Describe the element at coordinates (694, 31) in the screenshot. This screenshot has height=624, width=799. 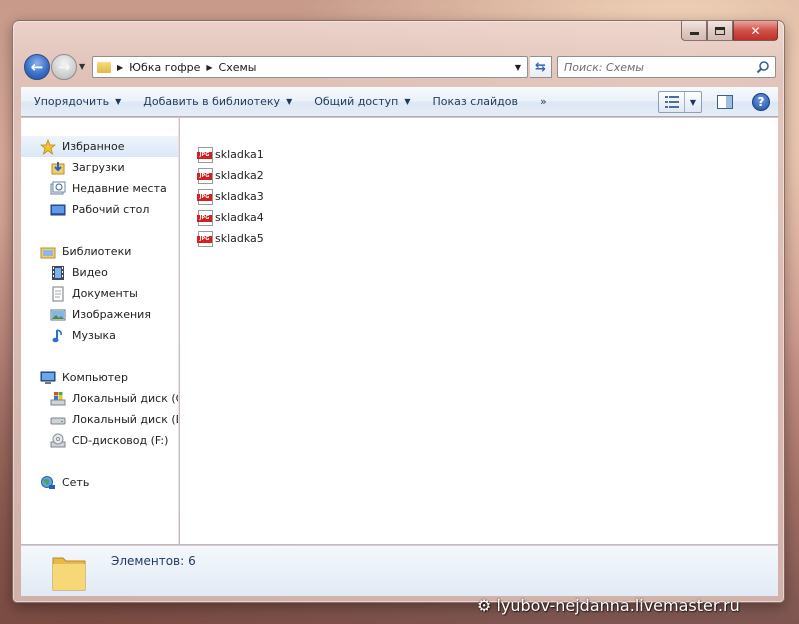
I see `minimize-button` at that location.